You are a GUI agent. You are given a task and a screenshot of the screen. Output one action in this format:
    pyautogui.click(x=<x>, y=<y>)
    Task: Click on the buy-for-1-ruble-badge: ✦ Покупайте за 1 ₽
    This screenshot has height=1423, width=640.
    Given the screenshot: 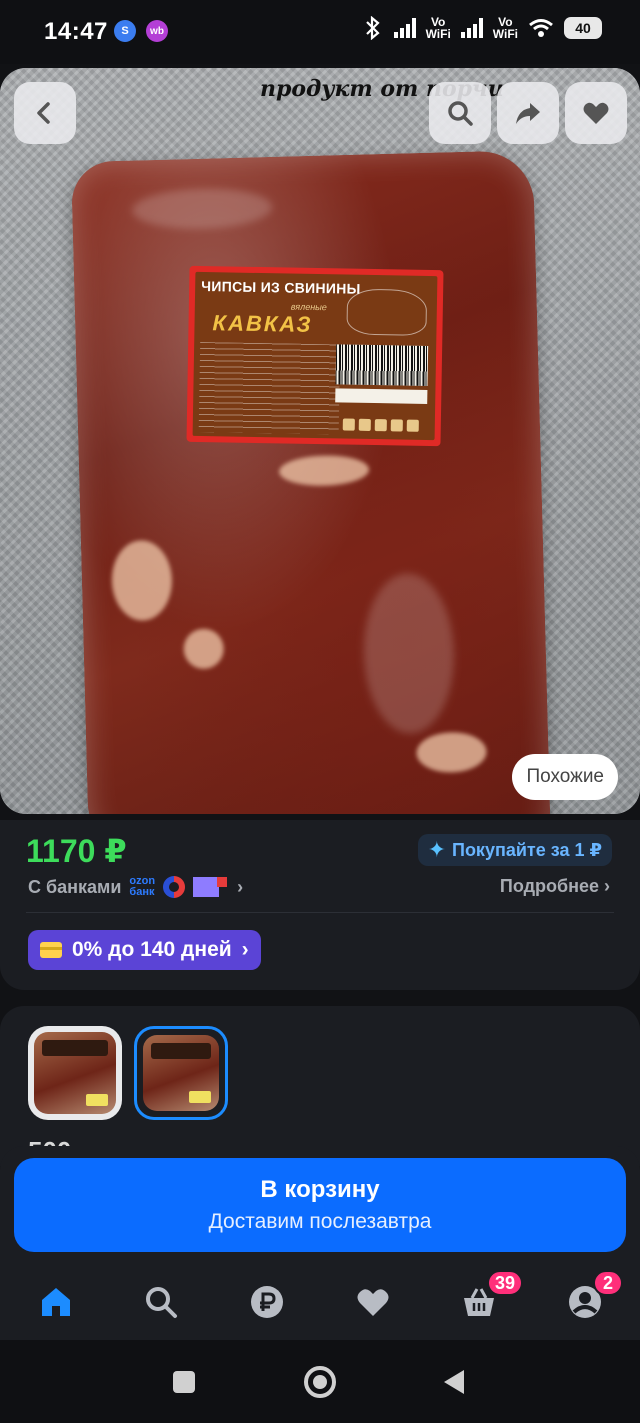 What is the action you would take?
    pyautogui.click(x=514, y=850)
    